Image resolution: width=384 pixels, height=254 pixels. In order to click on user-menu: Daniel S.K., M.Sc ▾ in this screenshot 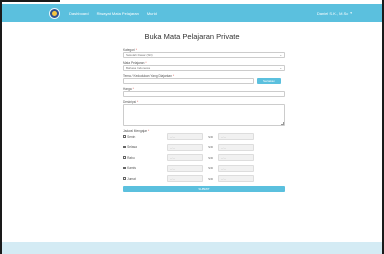, I will do `click(334, 13)`.